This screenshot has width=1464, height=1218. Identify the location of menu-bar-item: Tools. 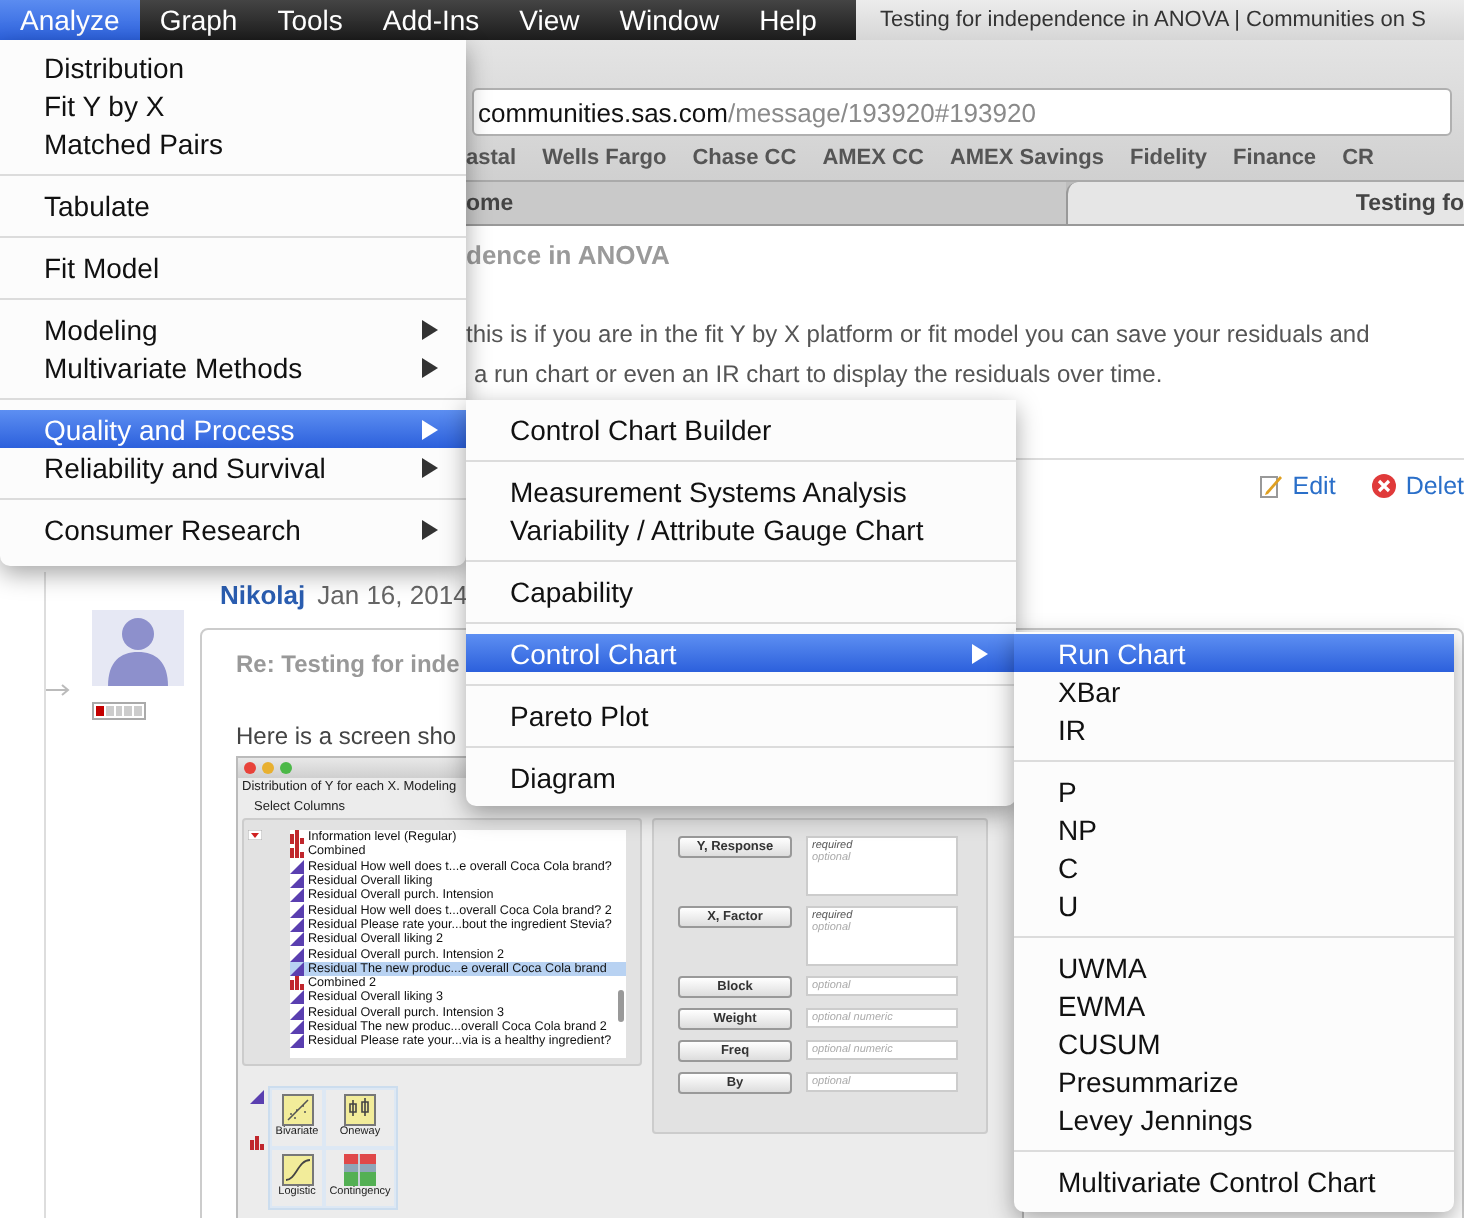
(310, 20).